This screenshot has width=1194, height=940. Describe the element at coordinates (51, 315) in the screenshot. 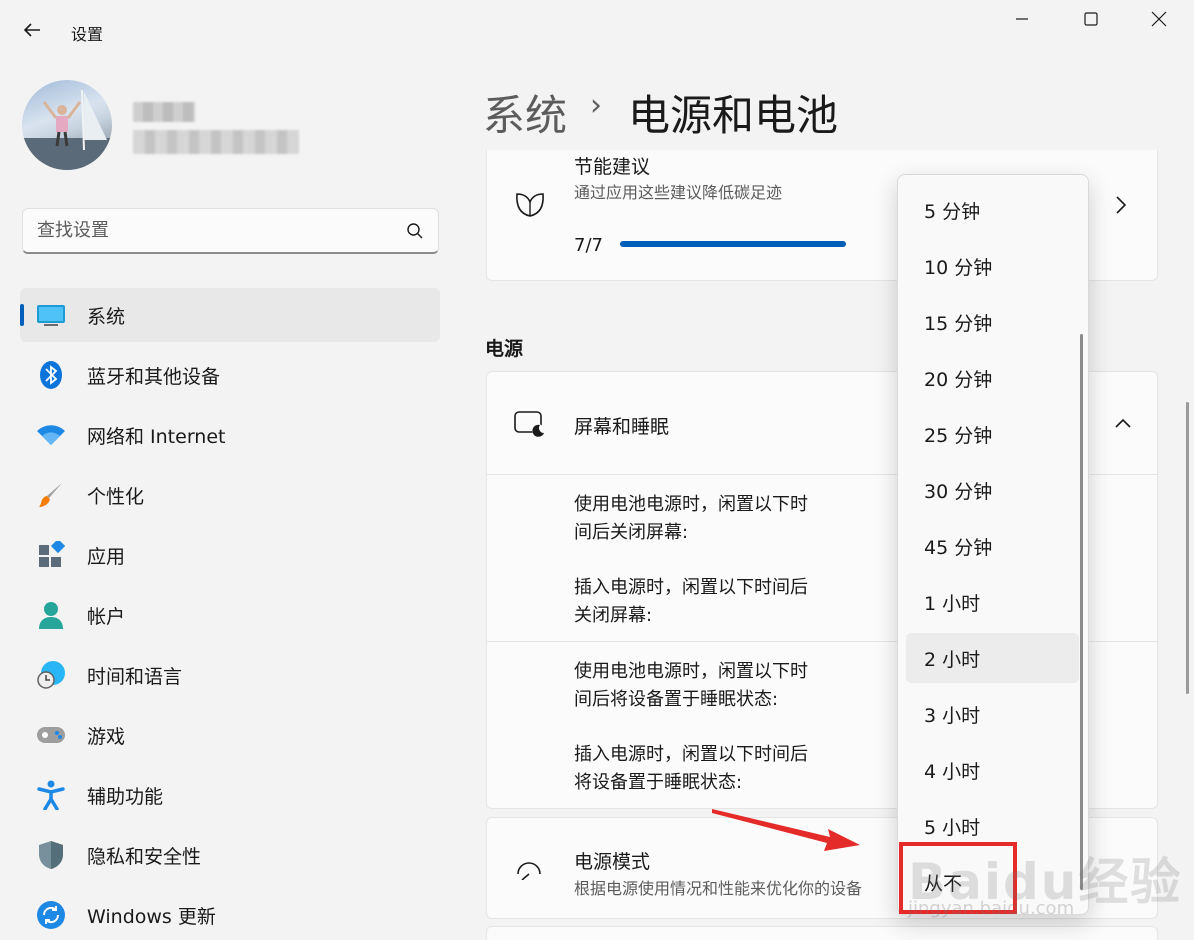

I see `monitor-icon` at that location.